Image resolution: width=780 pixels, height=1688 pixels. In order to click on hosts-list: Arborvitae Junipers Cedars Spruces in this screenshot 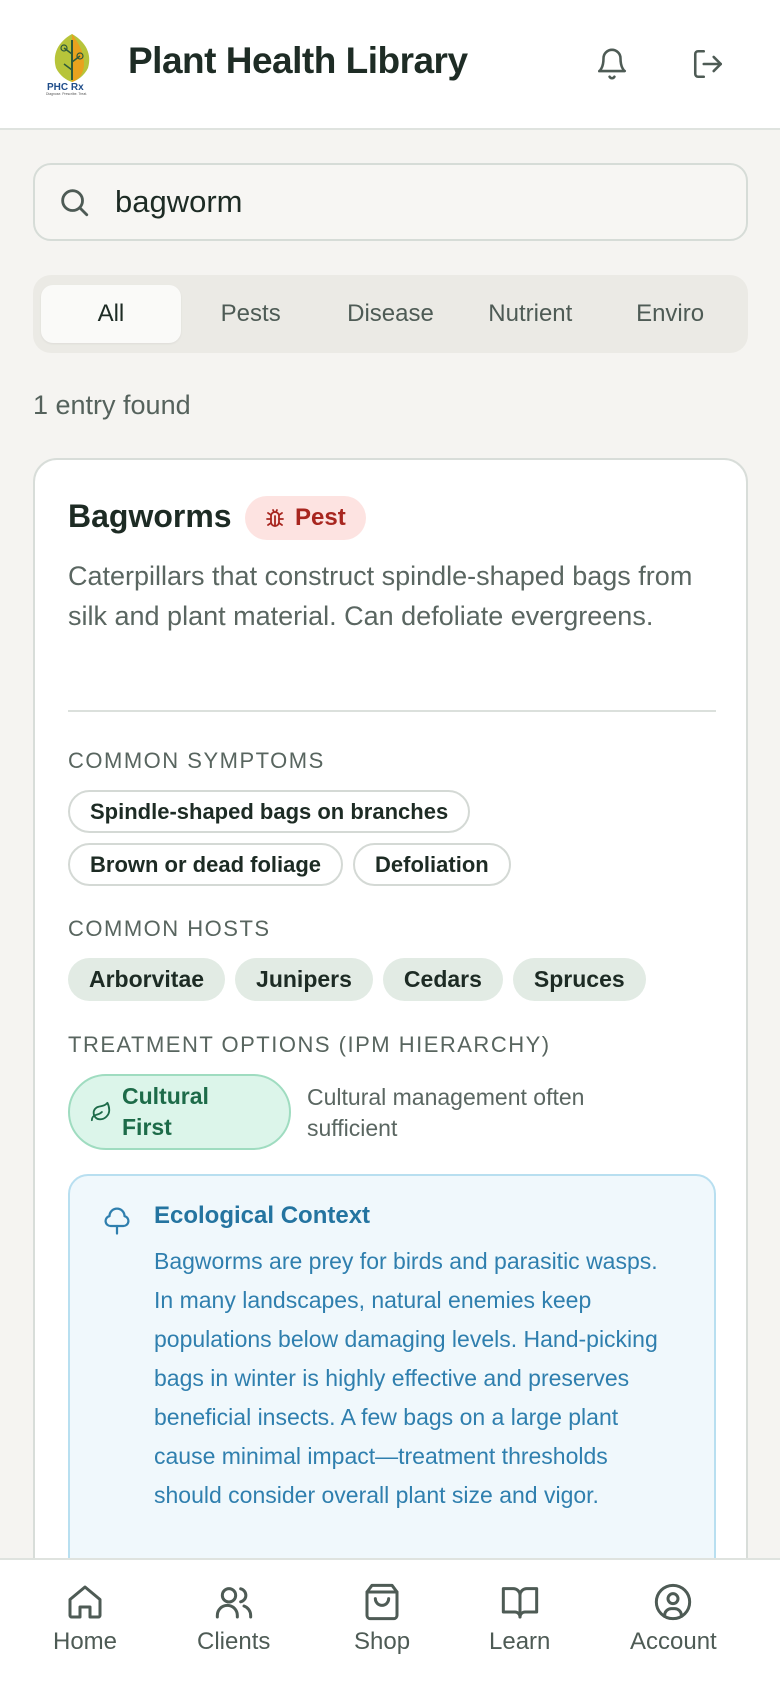, I will do `click(398, 979)`.